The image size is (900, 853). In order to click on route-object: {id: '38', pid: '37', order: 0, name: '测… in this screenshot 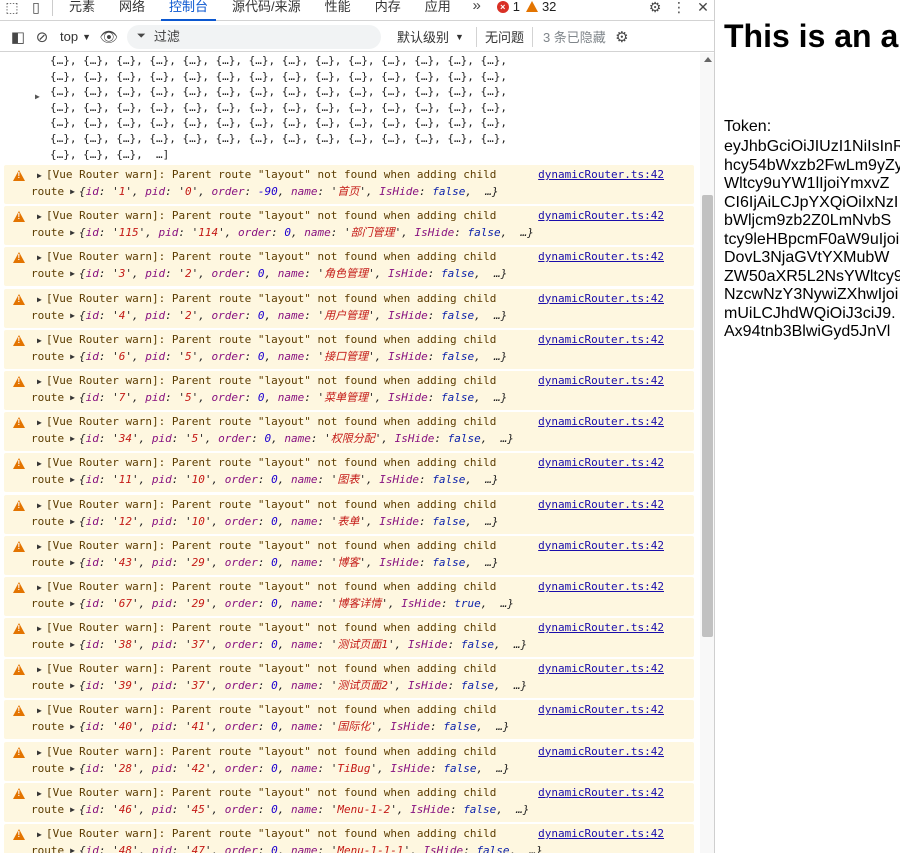, I will do `click(303, 644)`.